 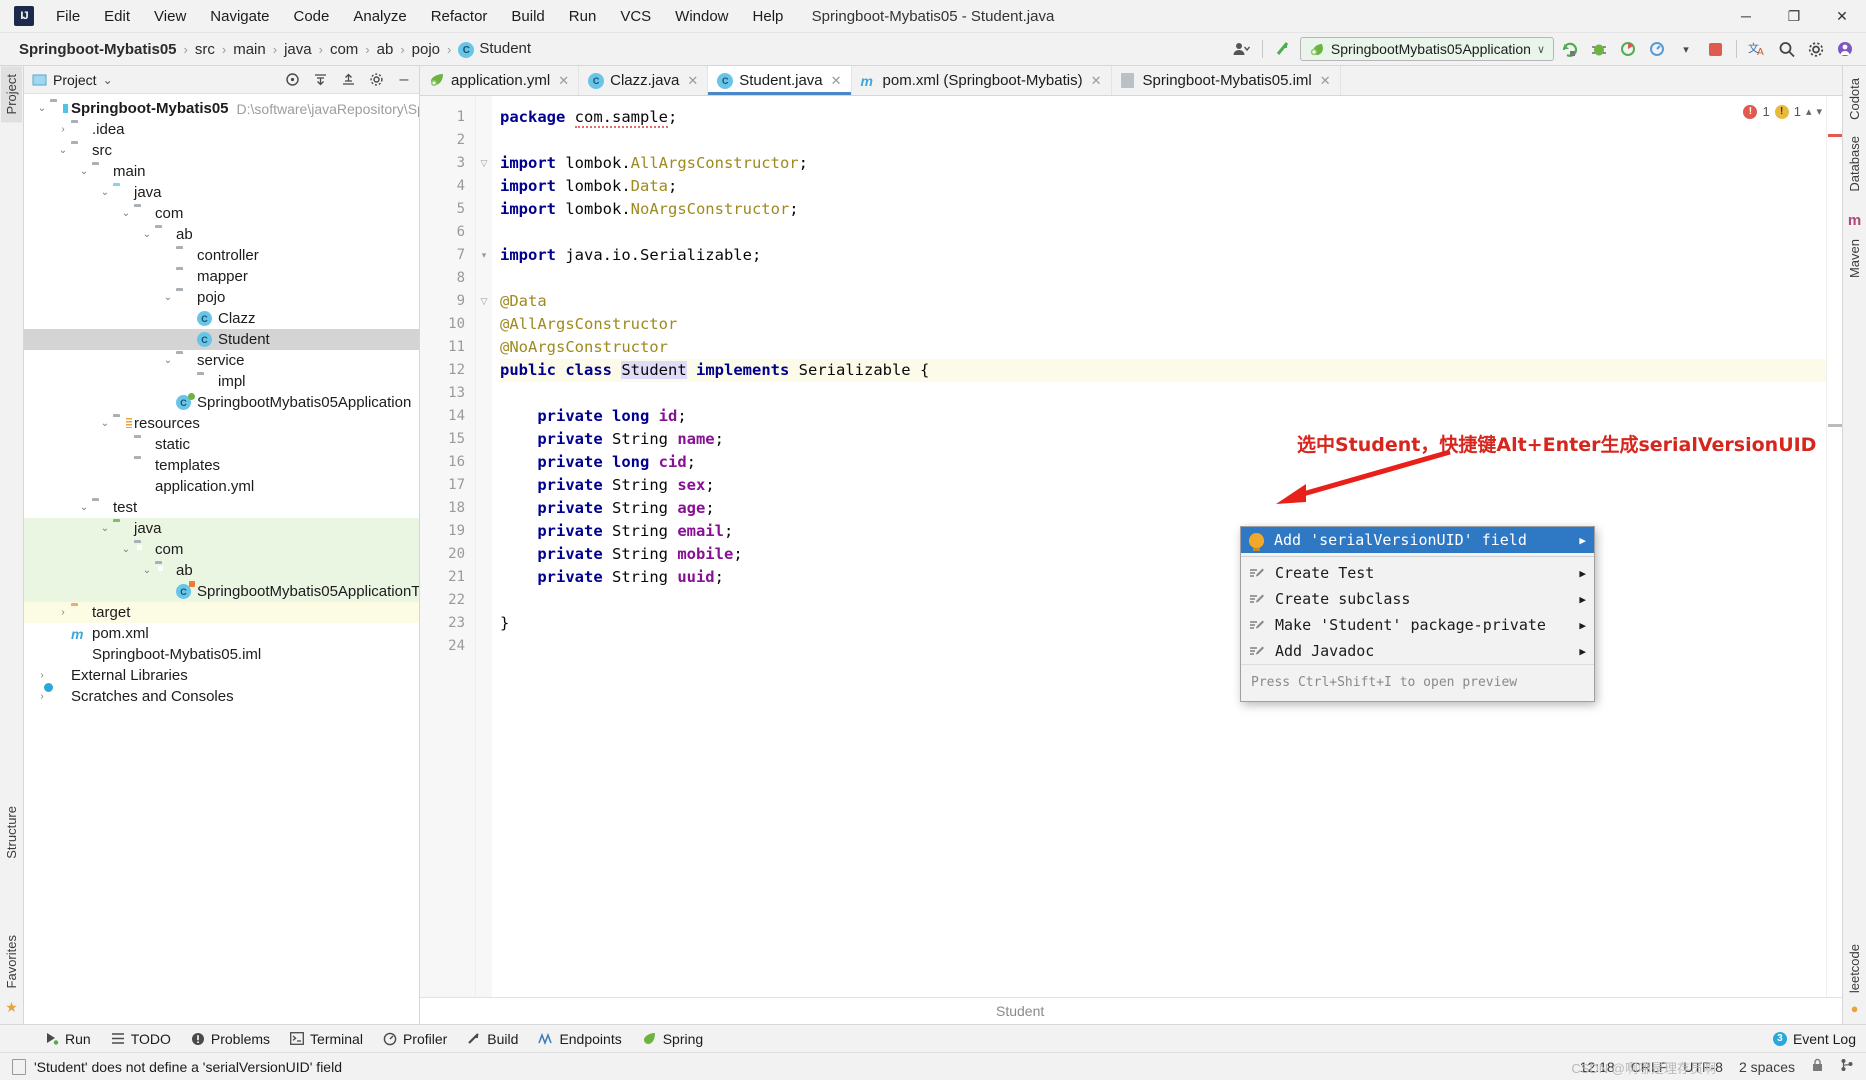 I want to click on tree-node-mapper: mapper, so click(x=221, y=276).